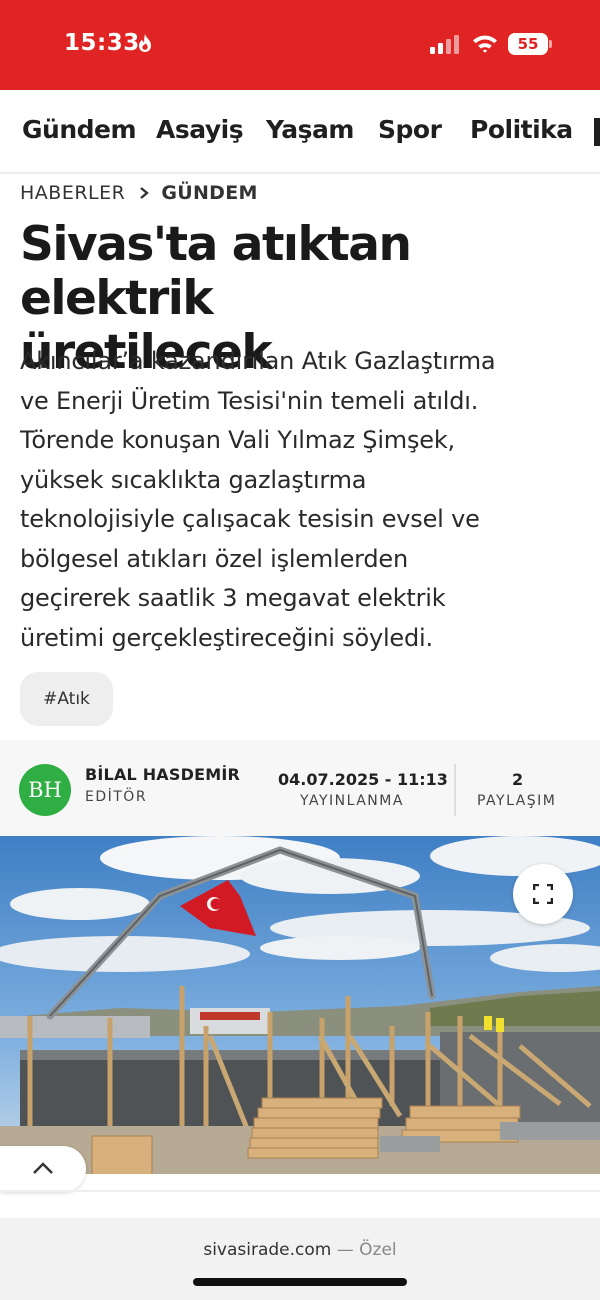 The width and height of the screenshot is (600, 1300). Describe the element at coordinates (364, 1250) in the screenshot. I see `browser-domain-suffix: — Özel` at that location.